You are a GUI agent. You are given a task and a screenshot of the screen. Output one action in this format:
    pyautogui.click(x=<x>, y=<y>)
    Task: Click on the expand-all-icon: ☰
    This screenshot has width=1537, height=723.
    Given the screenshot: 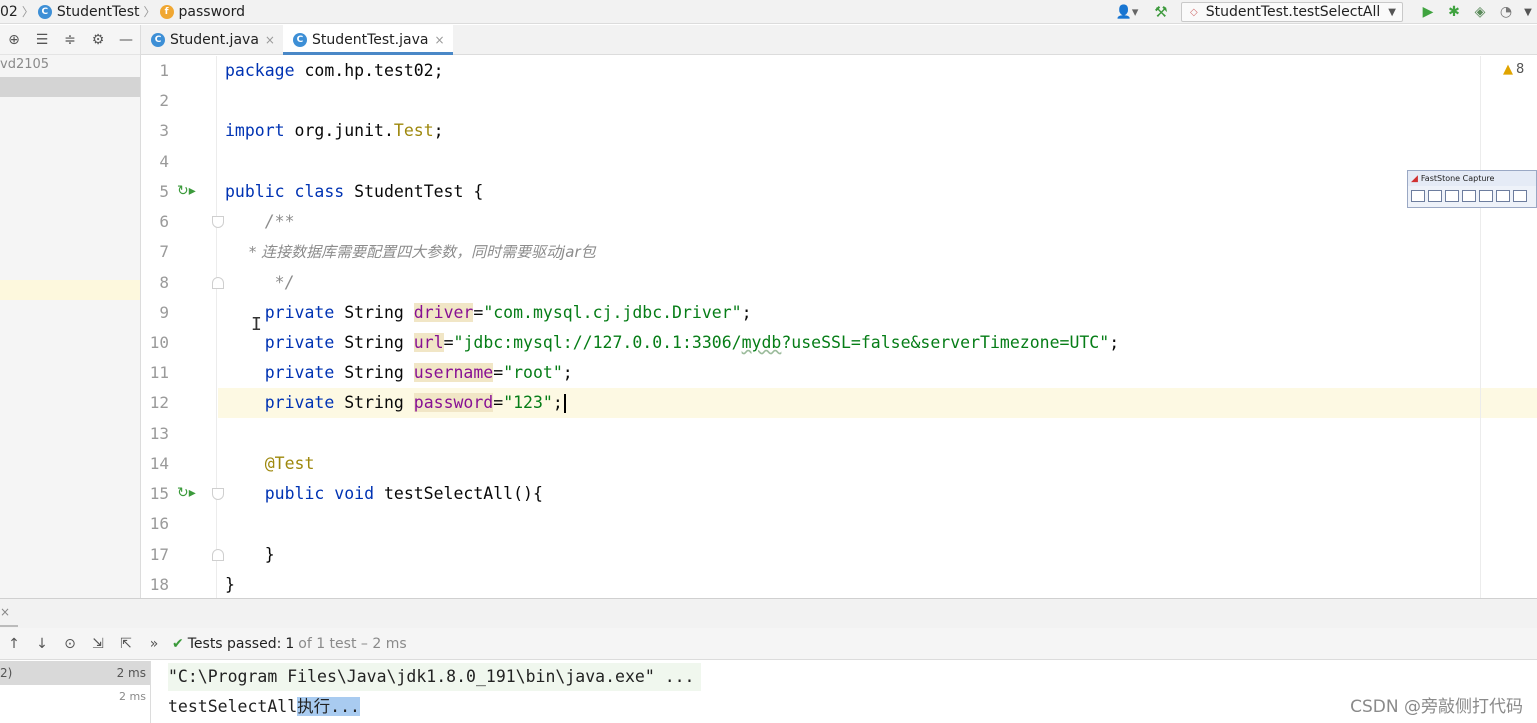 What is the action you would take?
    pyautogui.click(x=42, y=40)
    